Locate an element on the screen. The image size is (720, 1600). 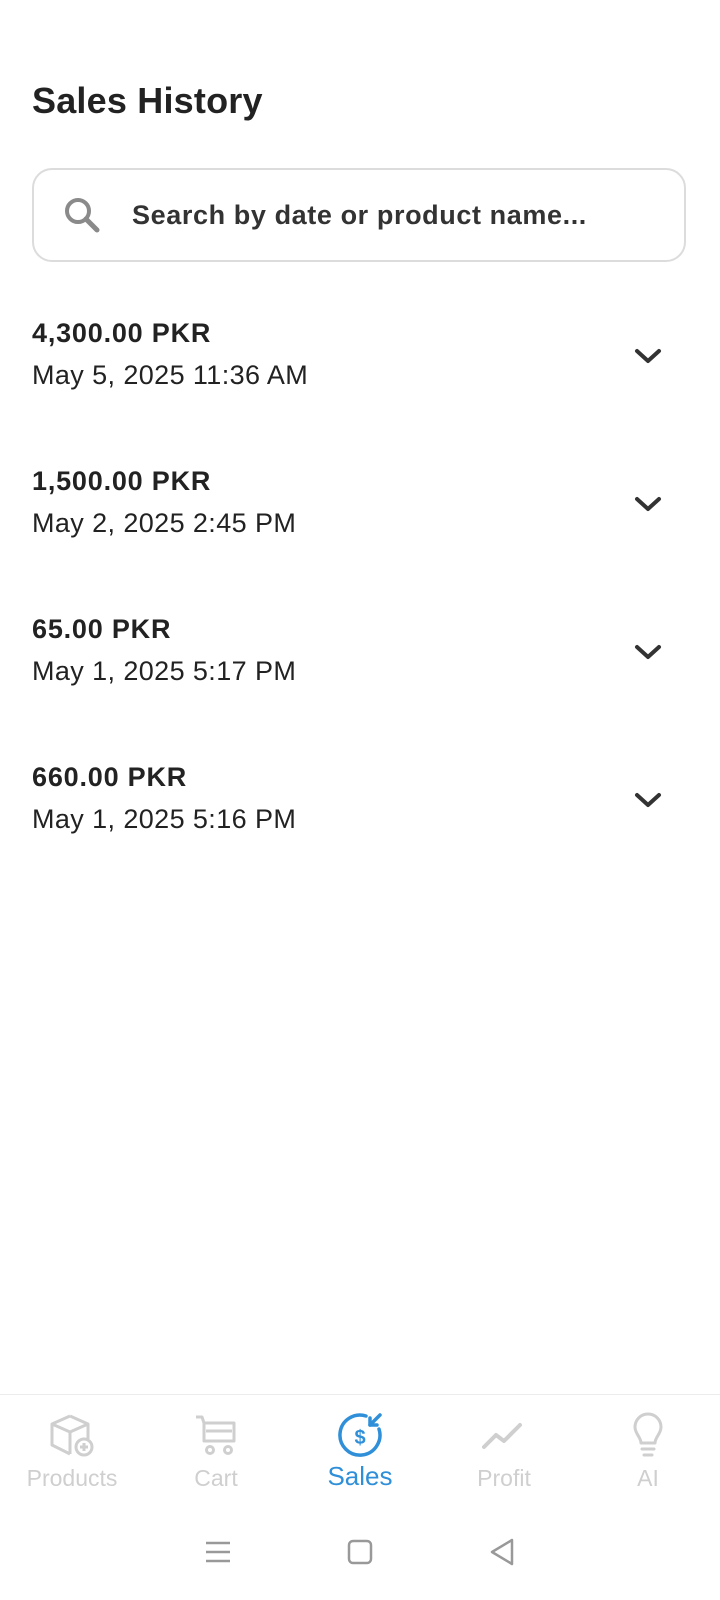
nav-label: Sales is located at coordinates (360, 1476).